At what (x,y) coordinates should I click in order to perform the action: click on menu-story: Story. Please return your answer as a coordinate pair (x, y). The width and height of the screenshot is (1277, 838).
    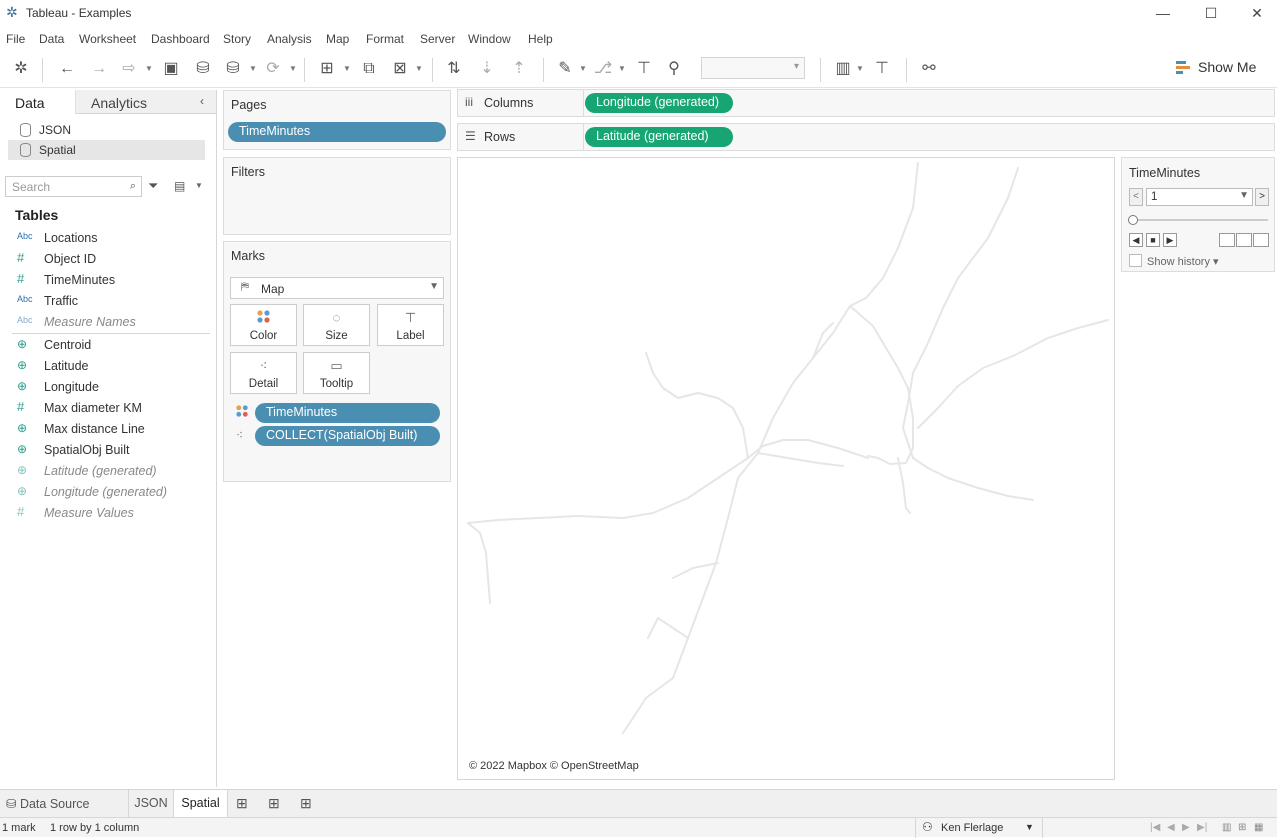
    Looking at the image, I should click on (237, 39).